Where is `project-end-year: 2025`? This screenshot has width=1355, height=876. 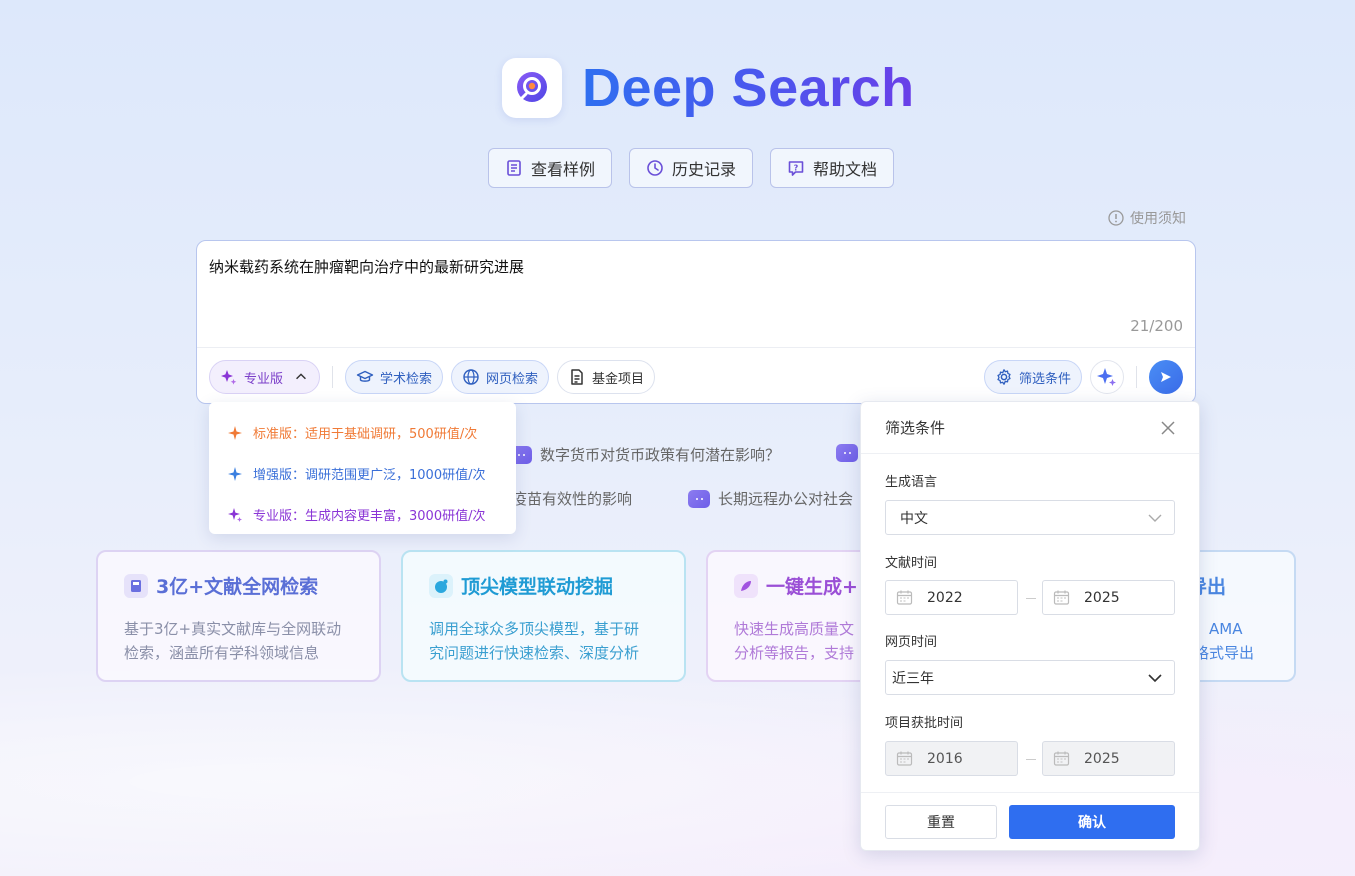 project-end-year: 2025 is located at coordinates (1108, 758).